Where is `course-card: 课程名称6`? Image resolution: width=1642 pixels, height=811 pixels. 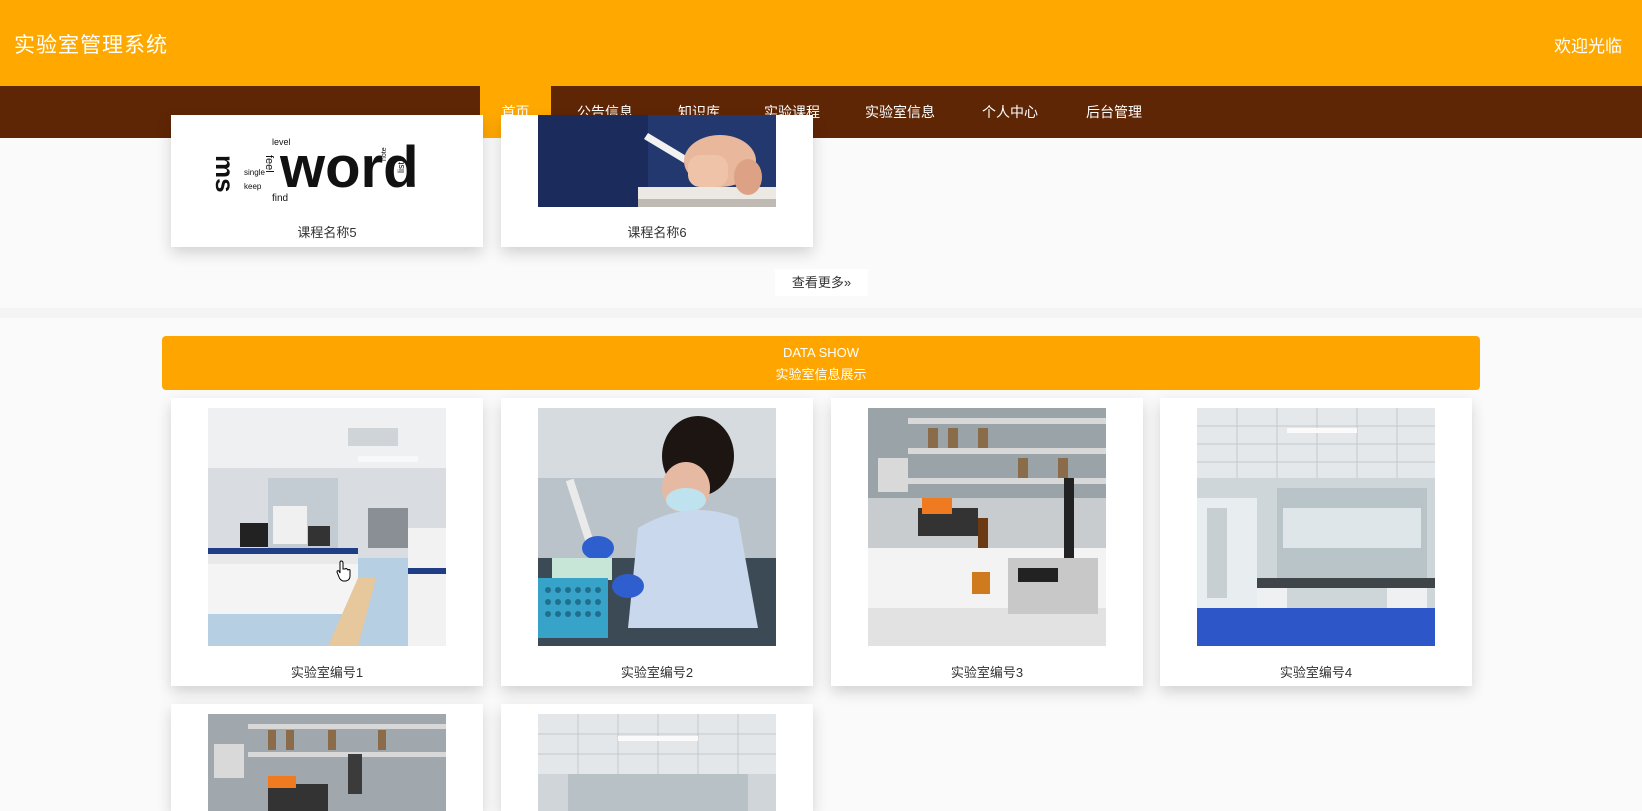
course-card: 课程名称6 is located at coordinates (657, 181).